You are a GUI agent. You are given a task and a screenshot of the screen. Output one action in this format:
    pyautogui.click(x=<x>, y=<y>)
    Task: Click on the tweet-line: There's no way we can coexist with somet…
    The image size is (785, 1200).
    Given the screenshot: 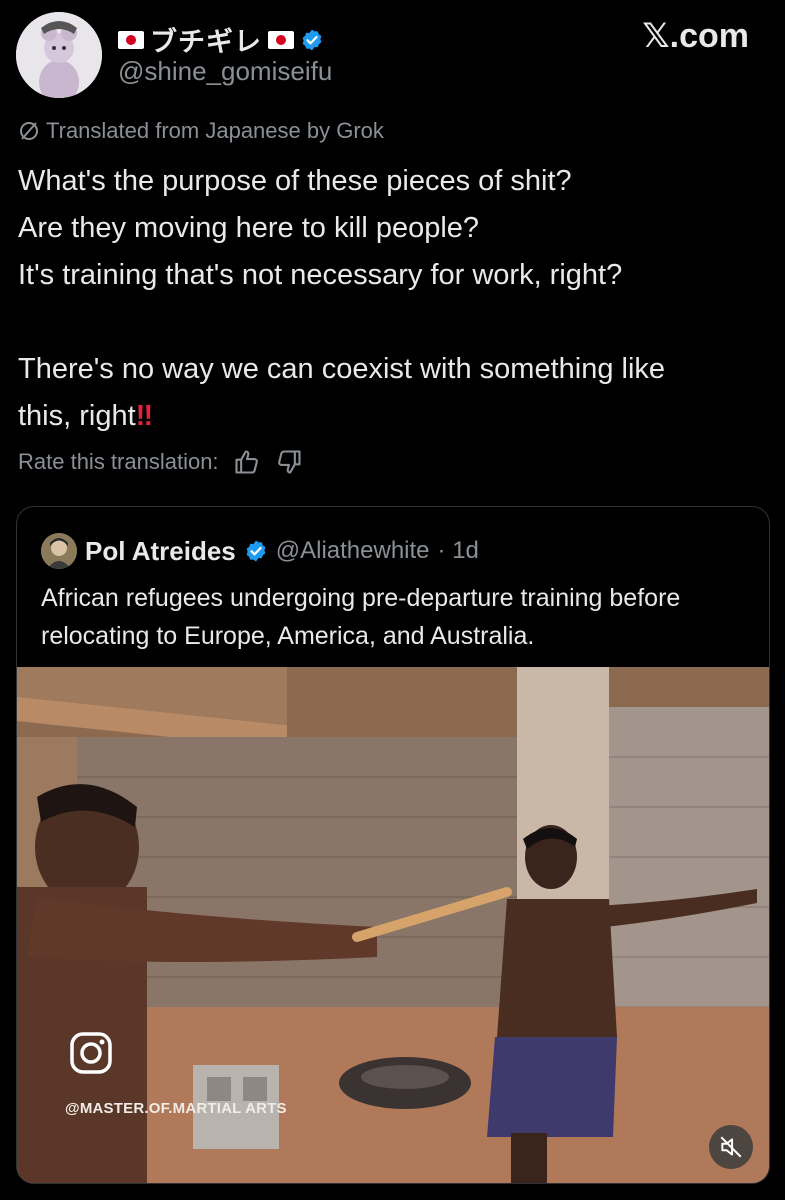 What is the action you would take?
    pyautogui.click(x=342, y=369)
    